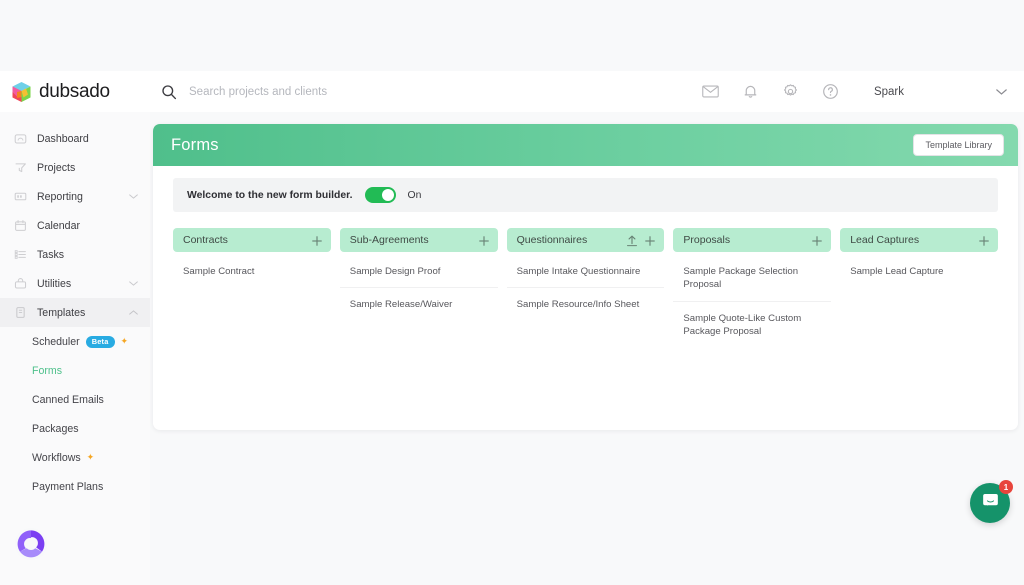 This screenshot has width=1024, height=585. I want to click on search-bar, so click(431, 92).